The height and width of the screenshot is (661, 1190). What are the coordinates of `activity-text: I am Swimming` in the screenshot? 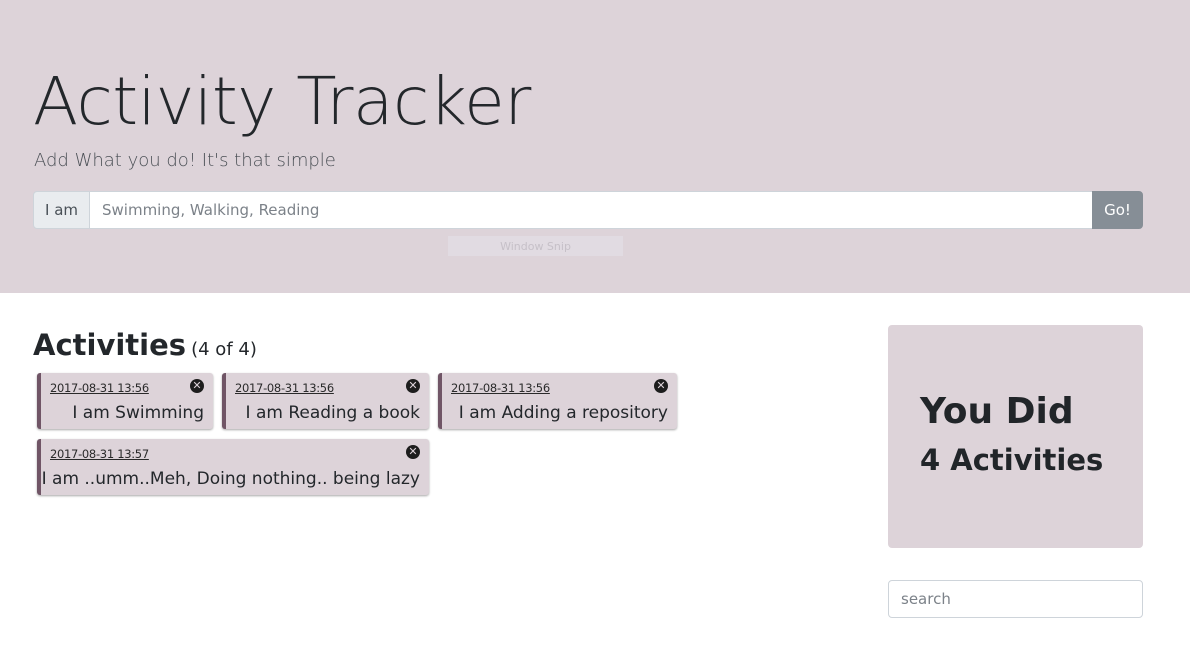 It's located at (138, 413).